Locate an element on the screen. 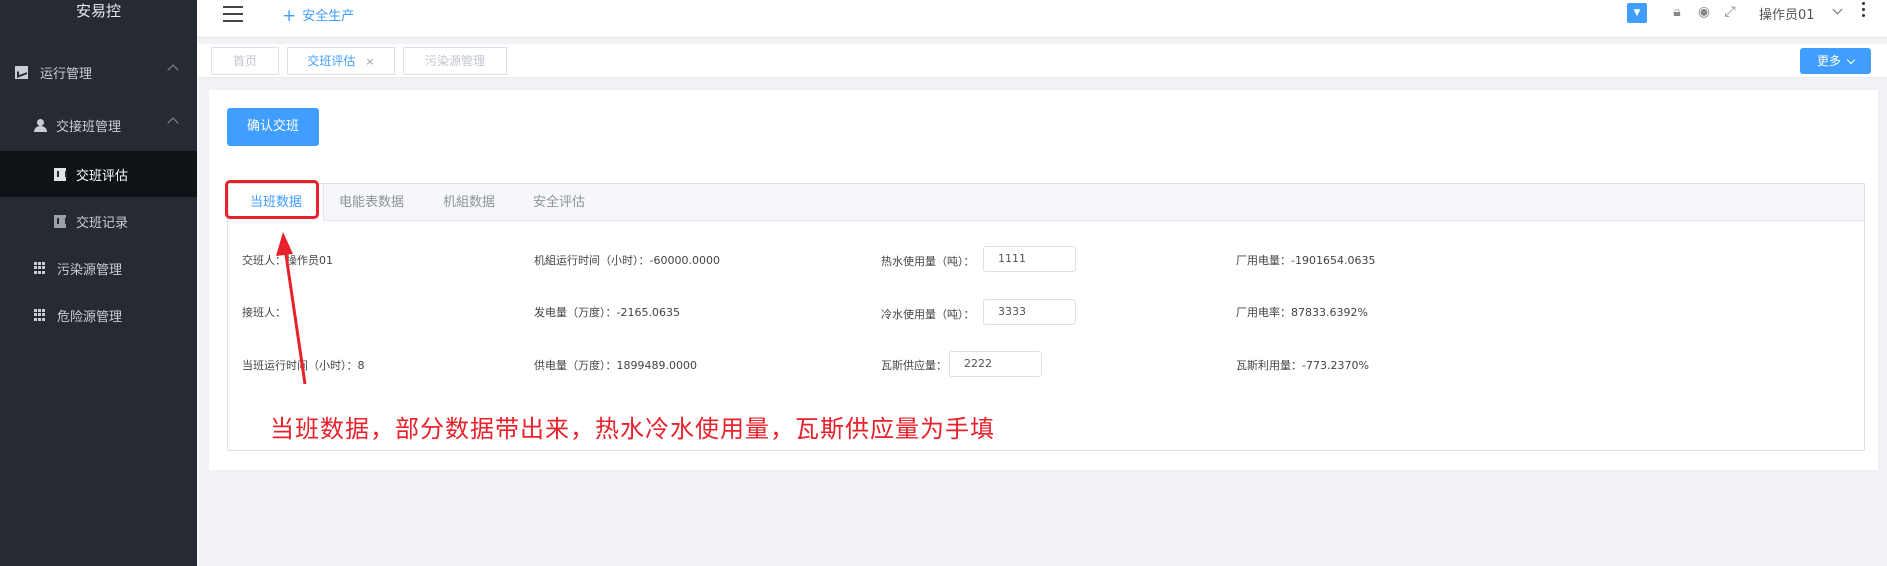  field-label: 当班运行时间（小时）： is located at coordinates (300, 365).